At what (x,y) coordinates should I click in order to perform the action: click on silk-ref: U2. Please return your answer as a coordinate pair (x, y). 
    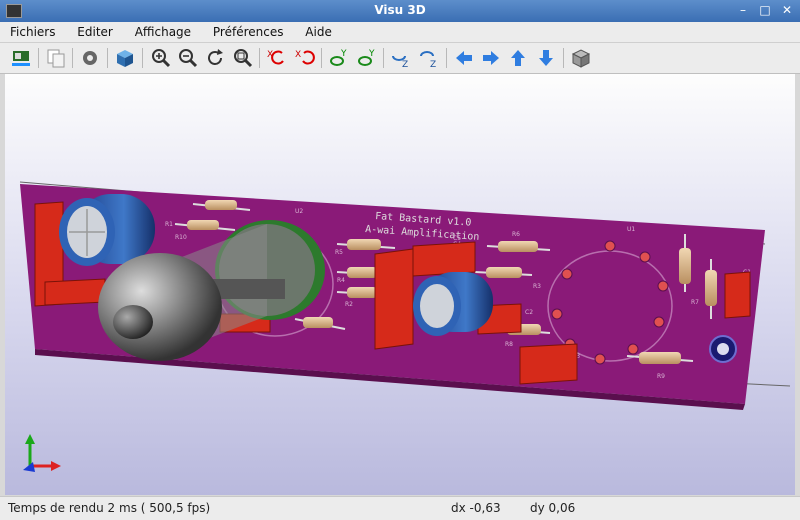
    Looking at the image, I should click on (299, 211).